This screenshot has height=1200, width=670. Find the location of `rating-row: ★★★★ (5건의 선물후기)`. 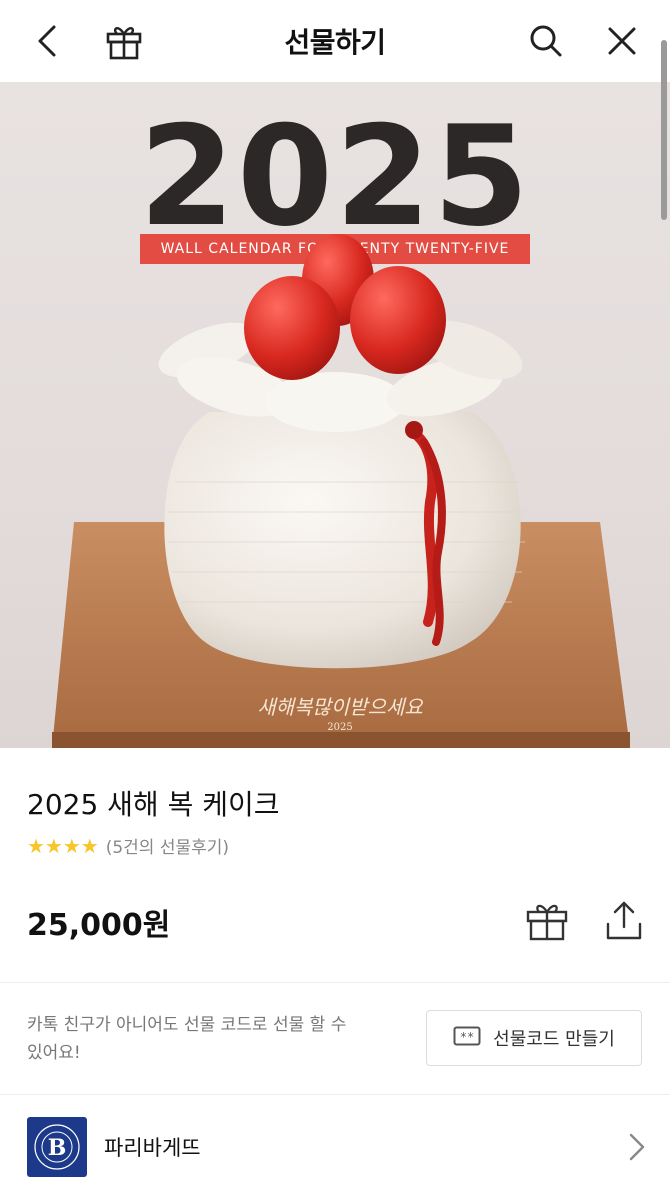

rating-row: ★★★★ (5건의 선물후기) is located at coordinates (128, 846).